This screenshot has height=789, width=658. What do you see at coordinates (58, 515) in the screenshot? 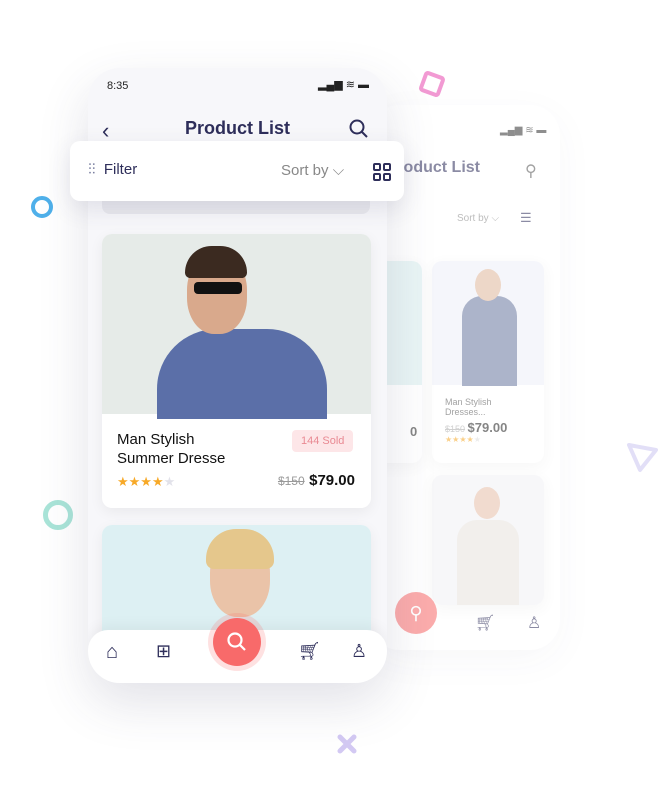
I see `teal-ring-decoration` at bounding box center [58, 515].